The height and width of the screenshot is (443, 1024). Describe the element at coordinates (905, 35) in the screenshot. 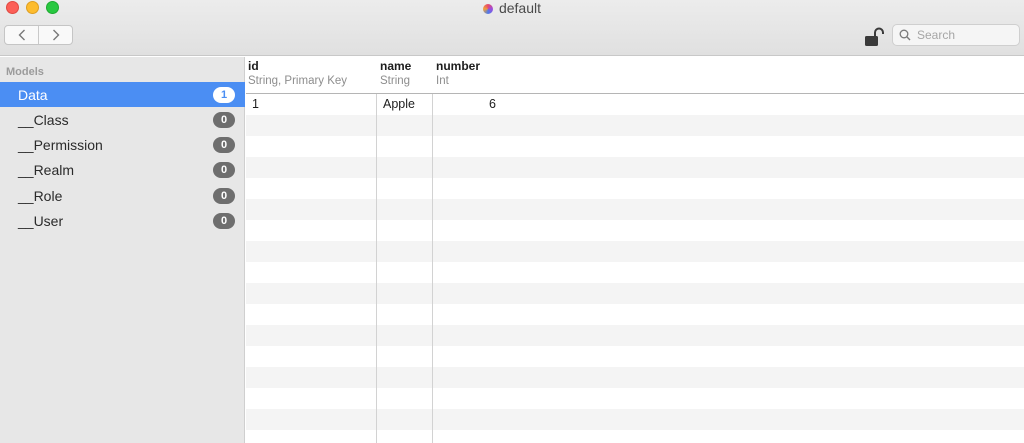

I see `search-icon` at that location.